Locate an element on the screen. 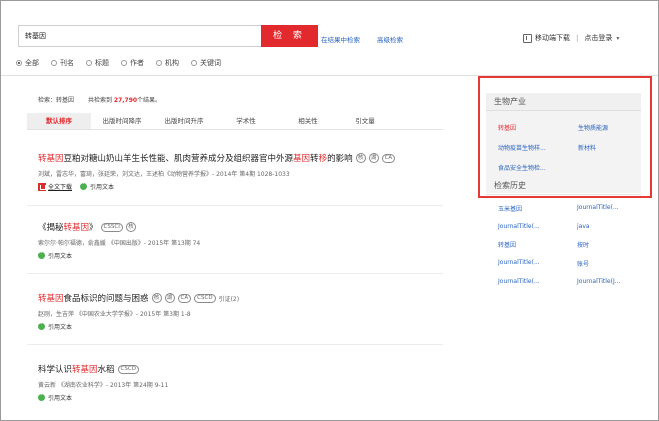 This screenshot has height=421, width=659. chevron-down-icon: ▾ is located at coordinates (617, 38).